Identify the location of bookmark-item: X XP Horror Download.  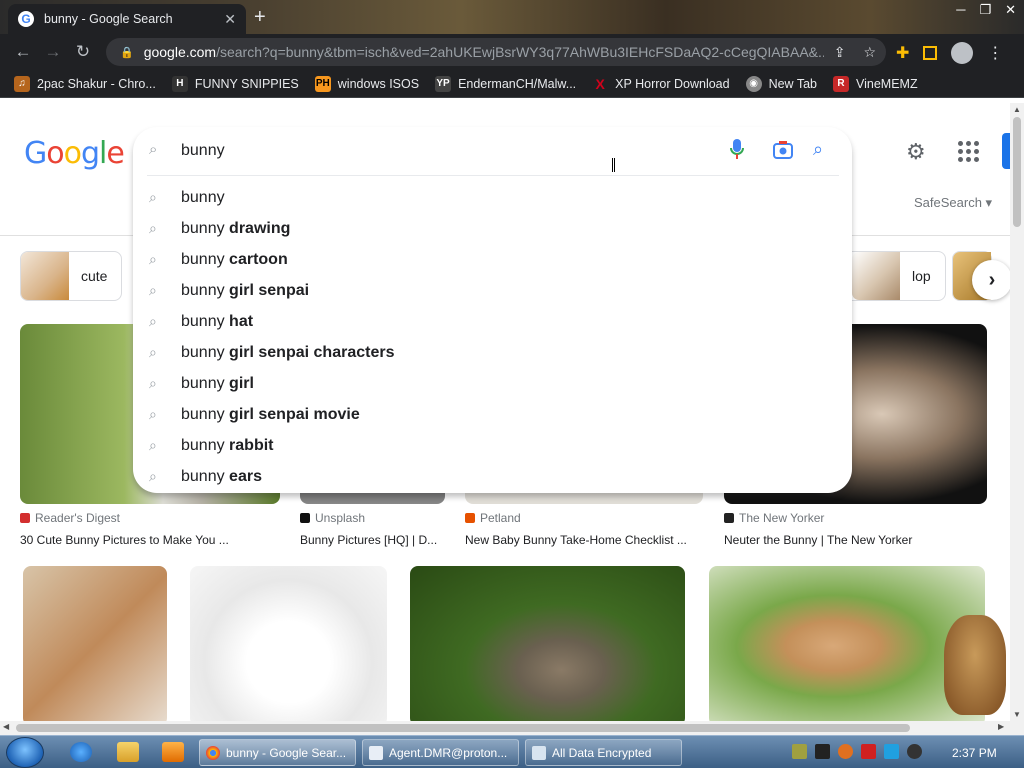
(661, 84).